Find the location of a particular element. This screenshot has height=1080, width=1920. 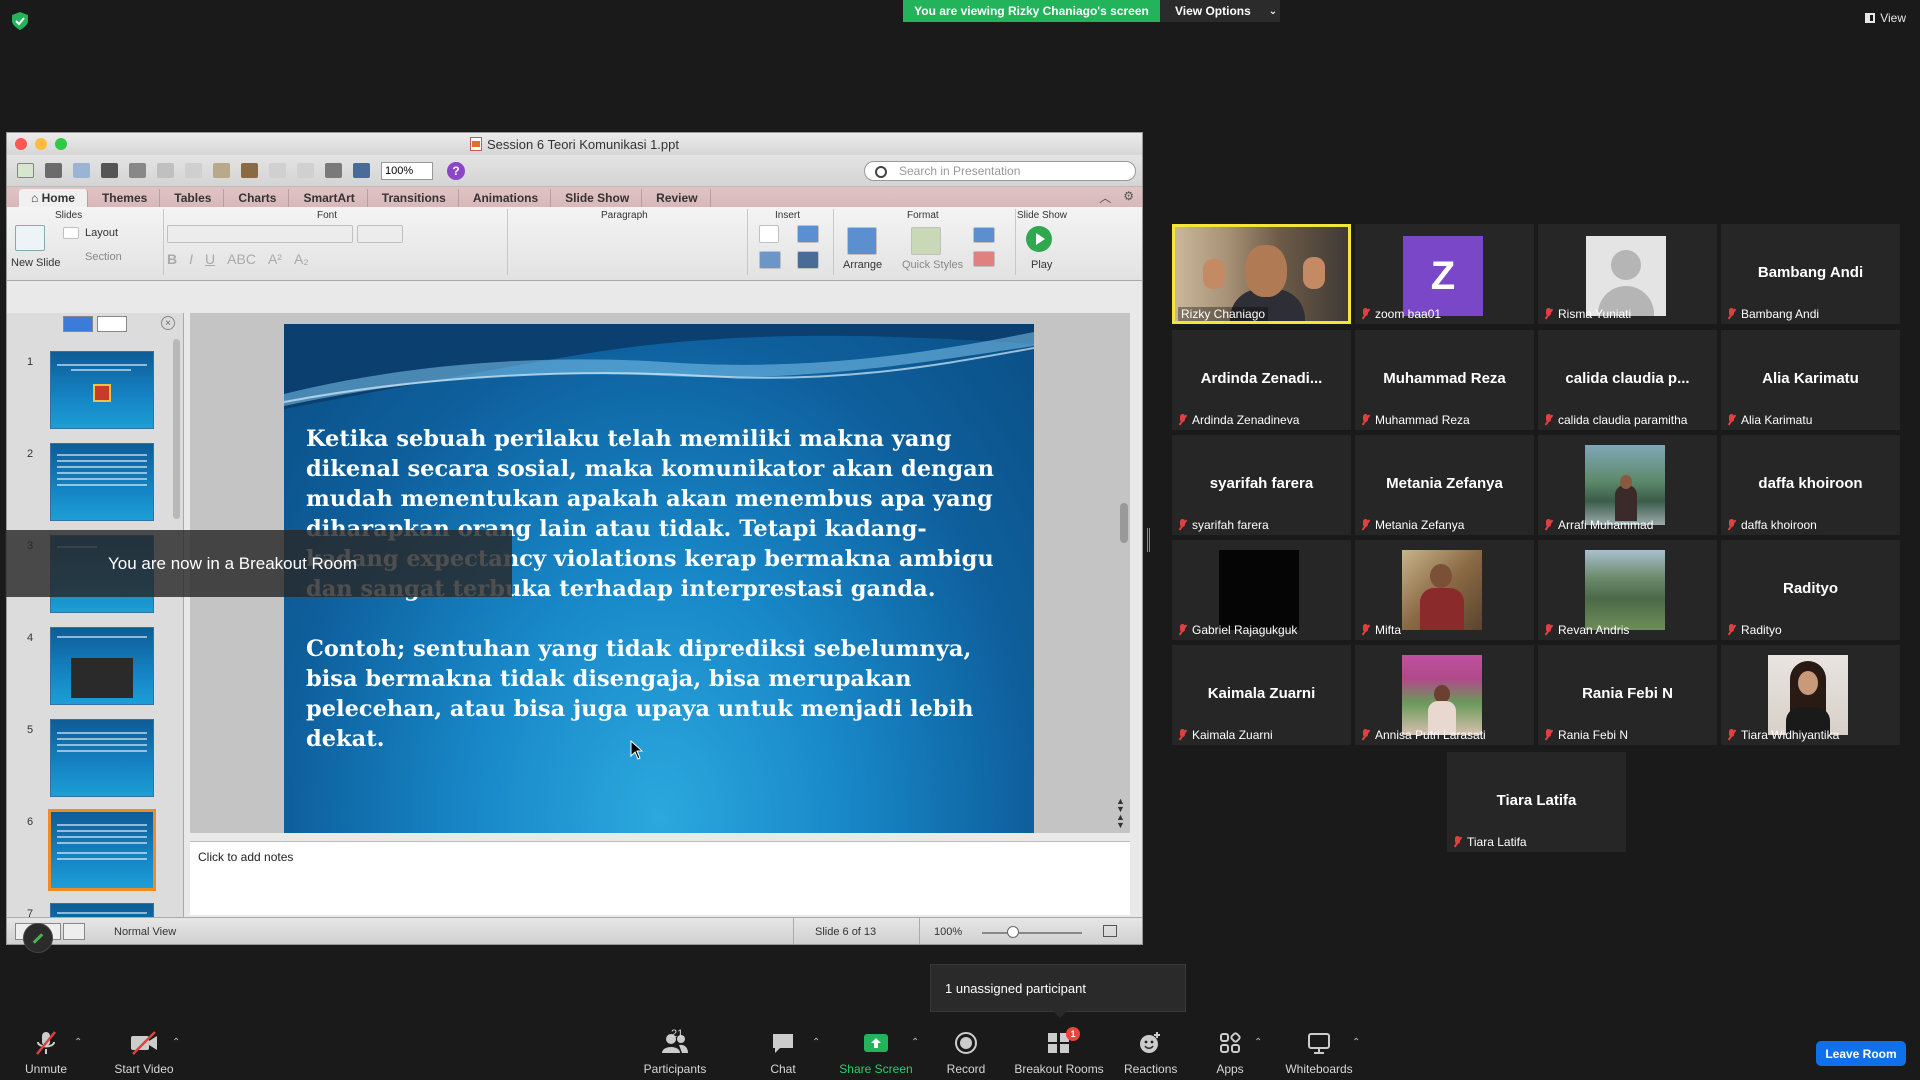

font-name-select is located at coordinates (260, 234).